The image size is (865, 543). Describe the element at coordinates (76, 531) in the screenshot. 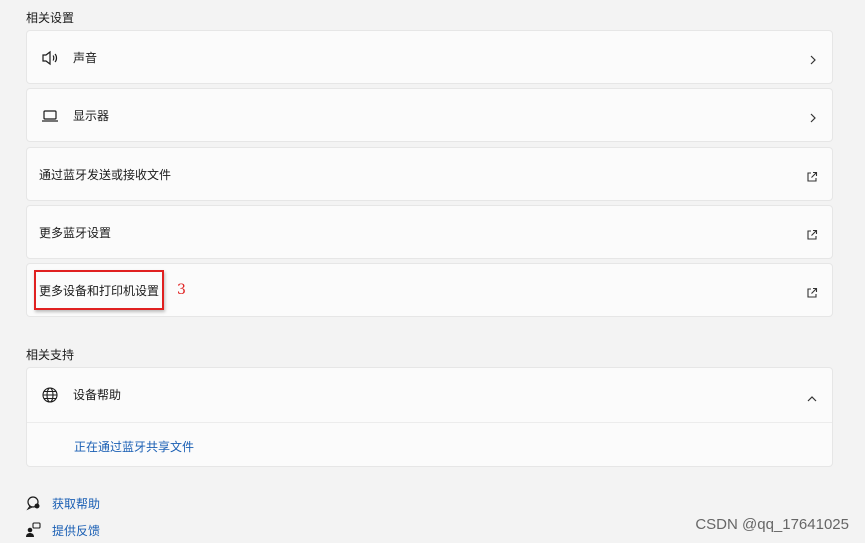

I see `give-feedback-label: 提供反馈` at that location.